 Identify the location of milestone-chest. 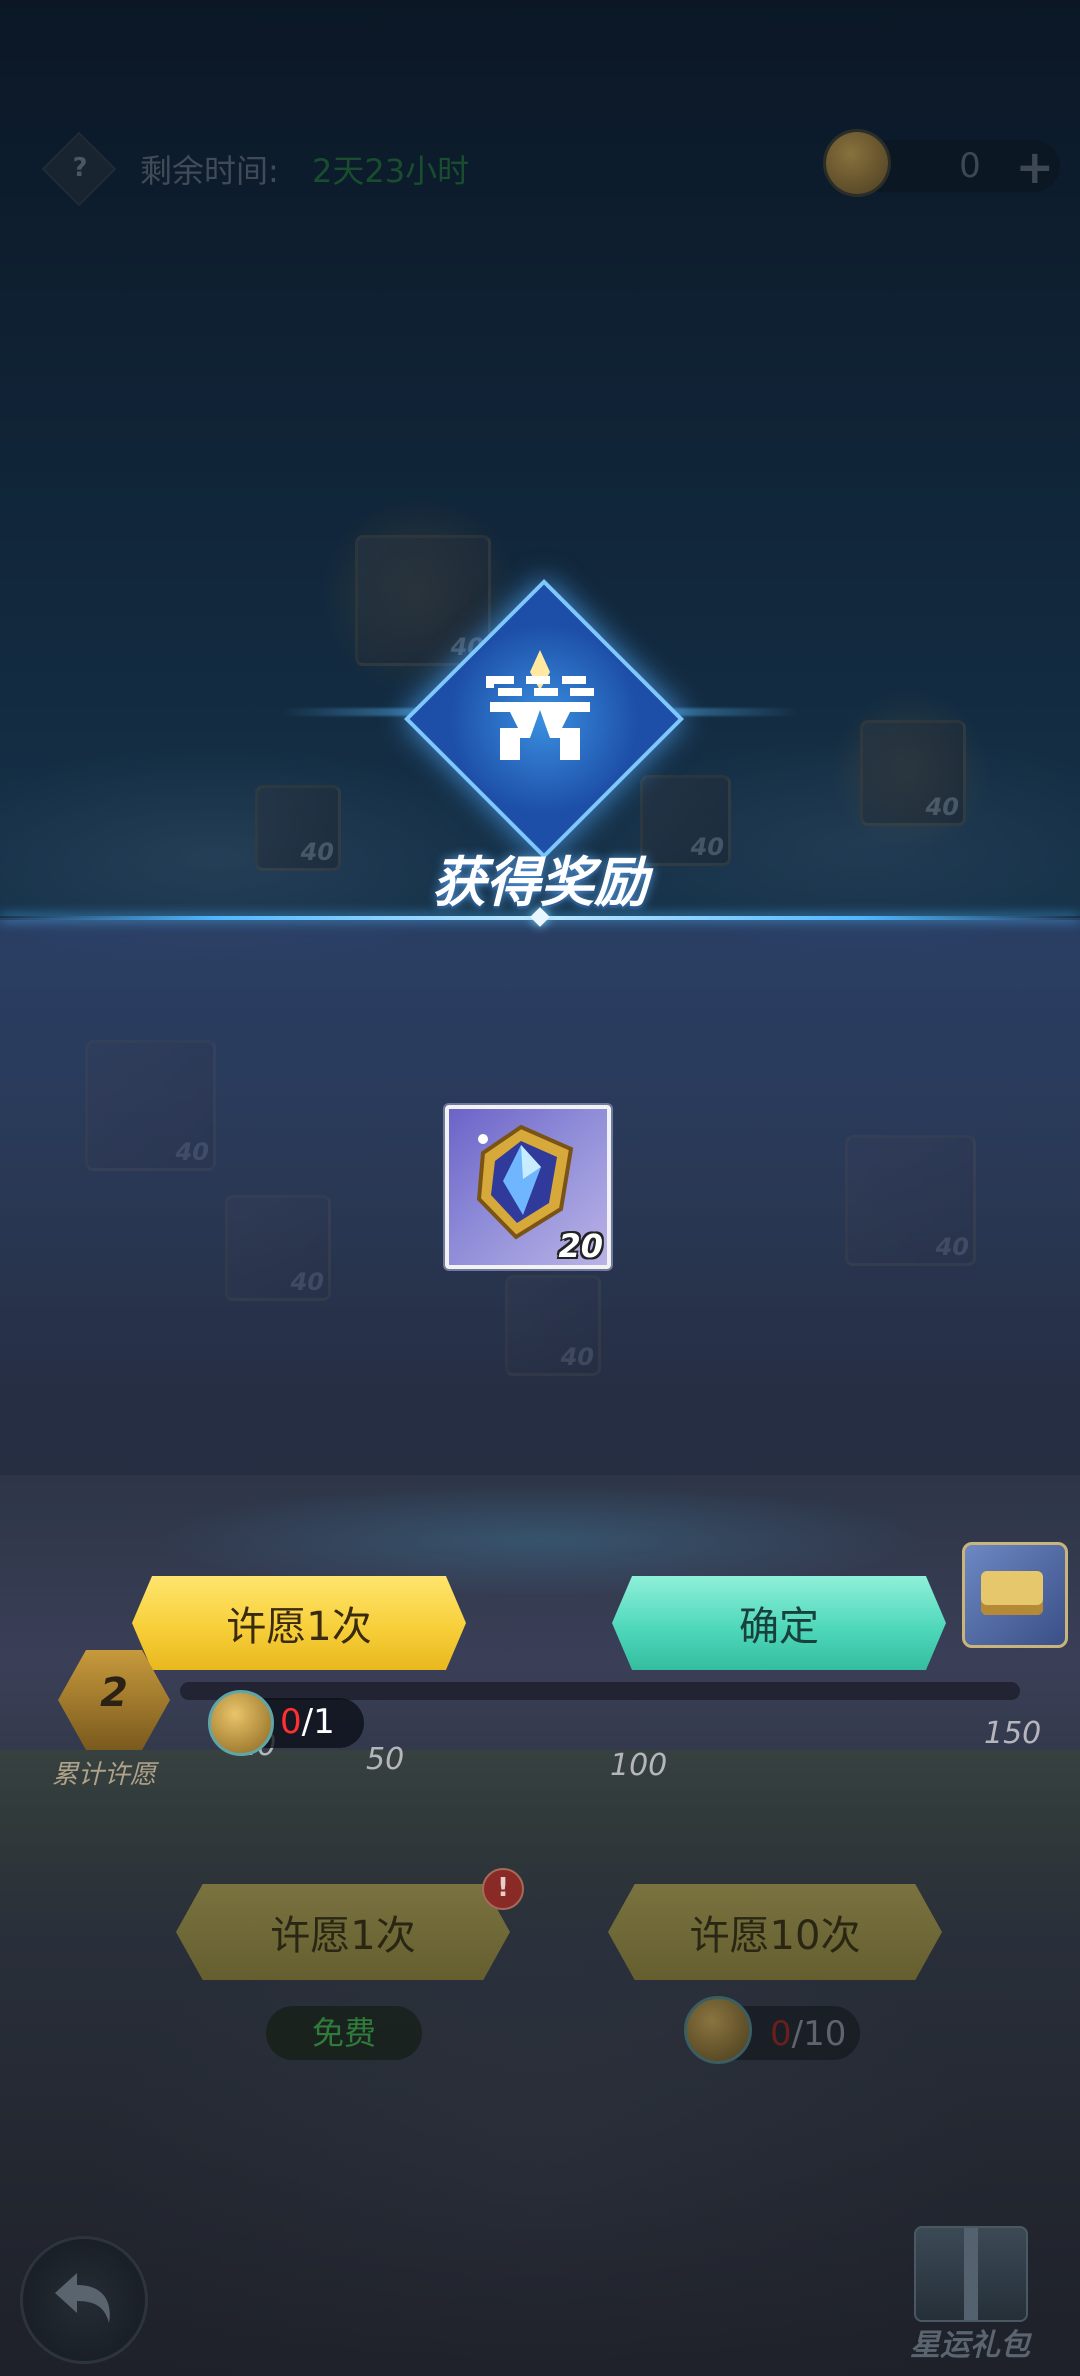
(1015, 1595).